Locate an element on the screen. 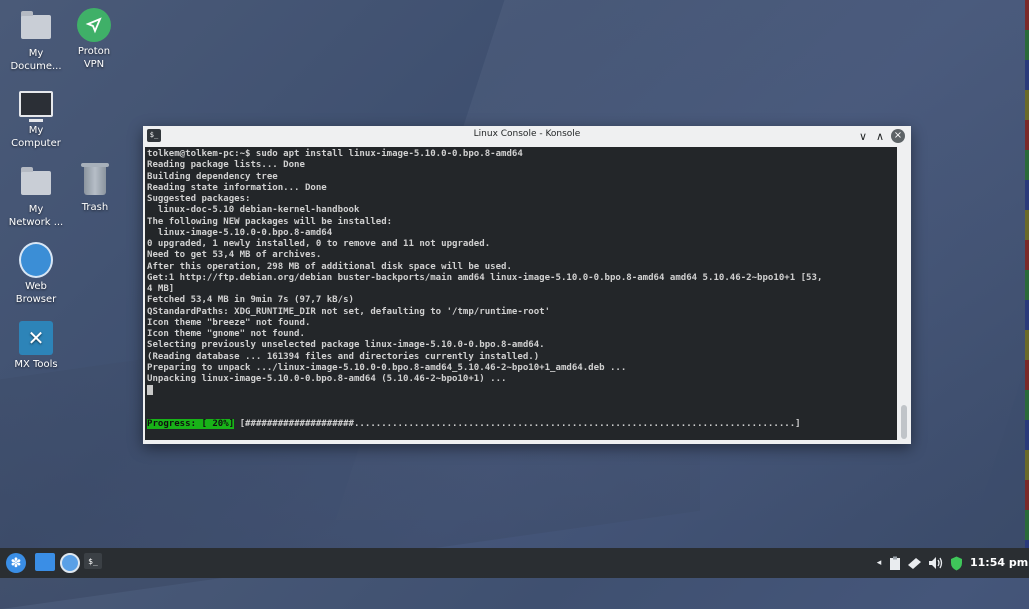 This screenshot has height=609, width=1029. desktop-icon-label: Proton VPN is located at coordinates (94, 58).